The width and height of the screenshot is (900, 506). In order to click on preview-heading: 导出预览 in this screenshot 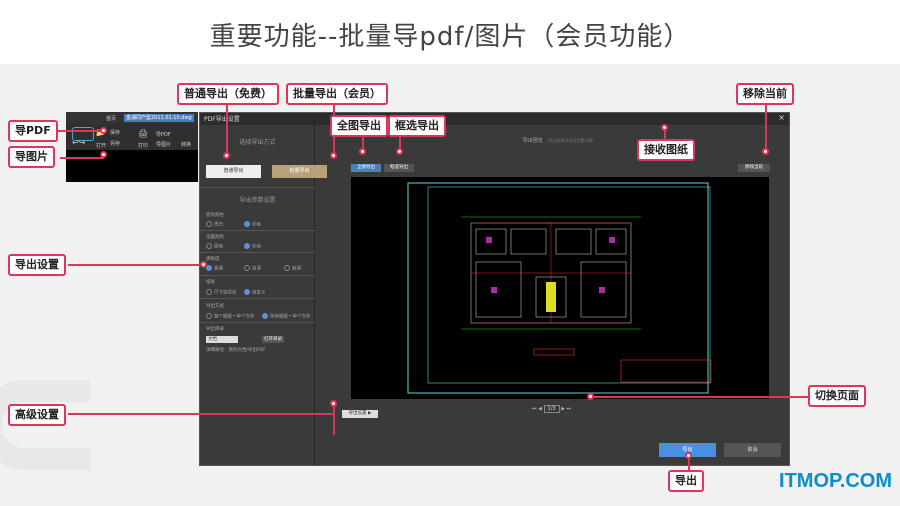, I will do `click(532, 141)`.